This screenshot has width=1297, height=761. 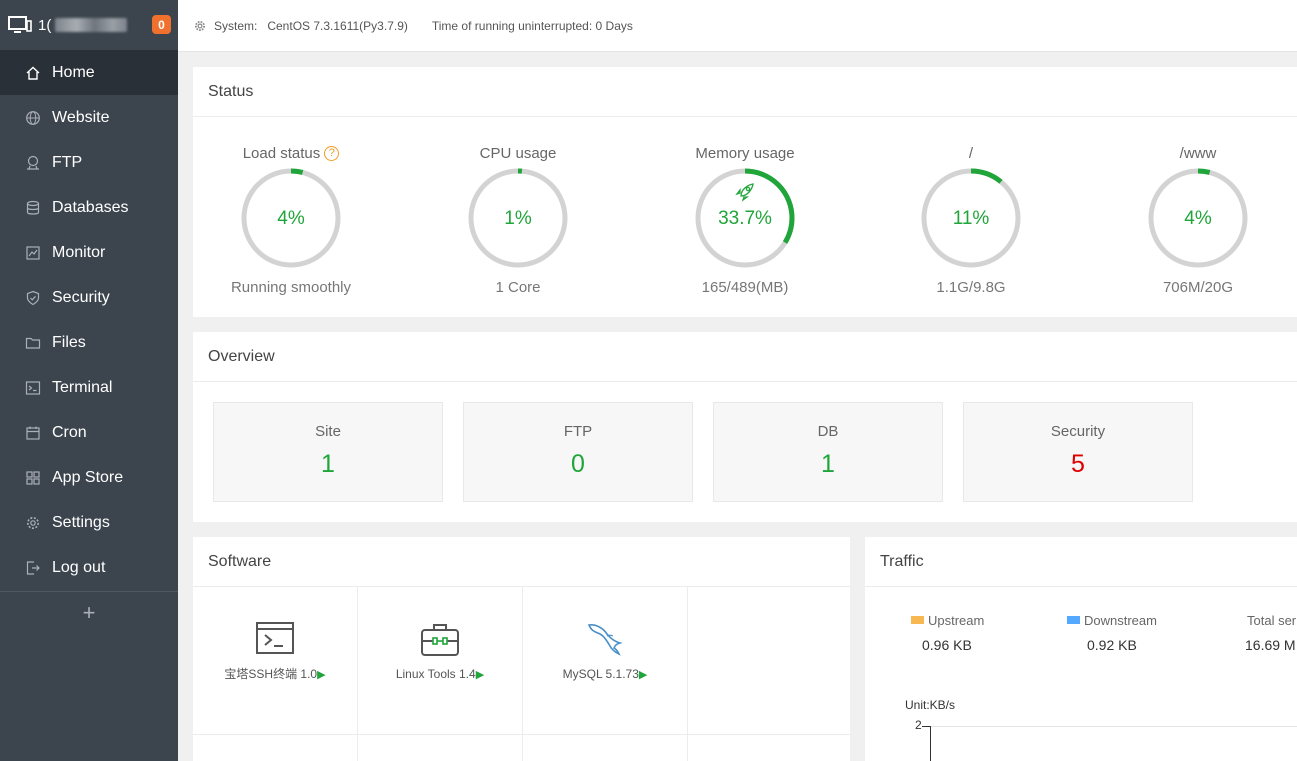 What do you see at coordinates (745, 92) in the screenshot?
I see `panel-title: Status` at bounding box center [745, 92].